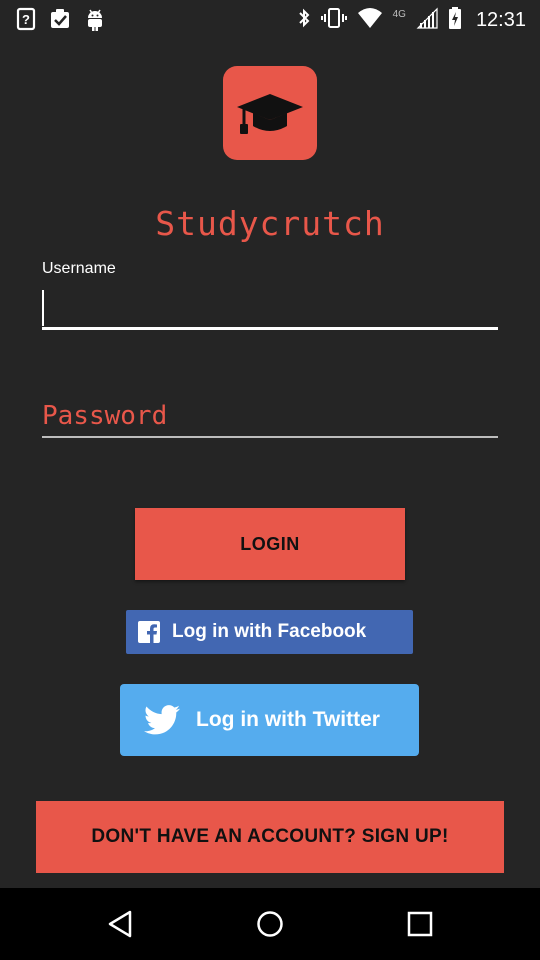  What do you see at coordinates (270, 19) in the screenshot?
I see `status-bar: ? 4G 12:31` at bounding box center [270, 19].